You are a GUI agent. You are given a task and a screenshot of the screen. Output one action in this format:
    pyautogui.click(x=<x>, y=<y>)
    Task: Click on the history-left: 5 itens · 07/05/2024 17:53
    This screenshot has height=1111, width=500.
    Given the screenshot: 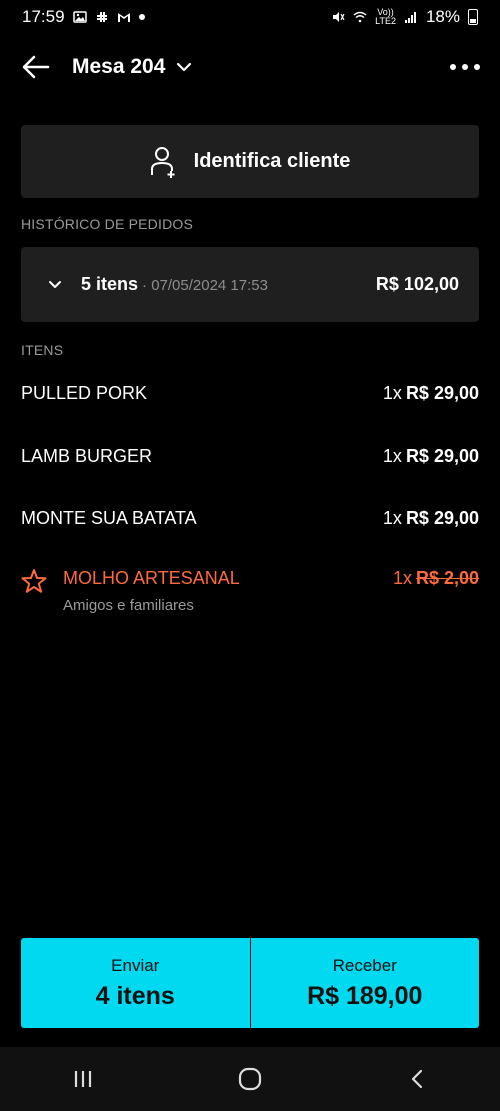 What is the action you would take?
    pyautogui.click(x=157, y=284)
    